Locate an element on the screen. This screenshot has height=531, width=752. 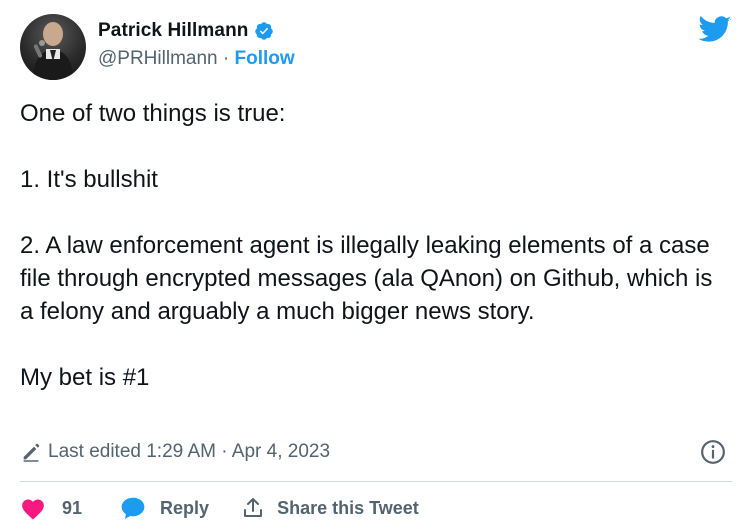
like-count: 91 is located at coordinates (72, 507).